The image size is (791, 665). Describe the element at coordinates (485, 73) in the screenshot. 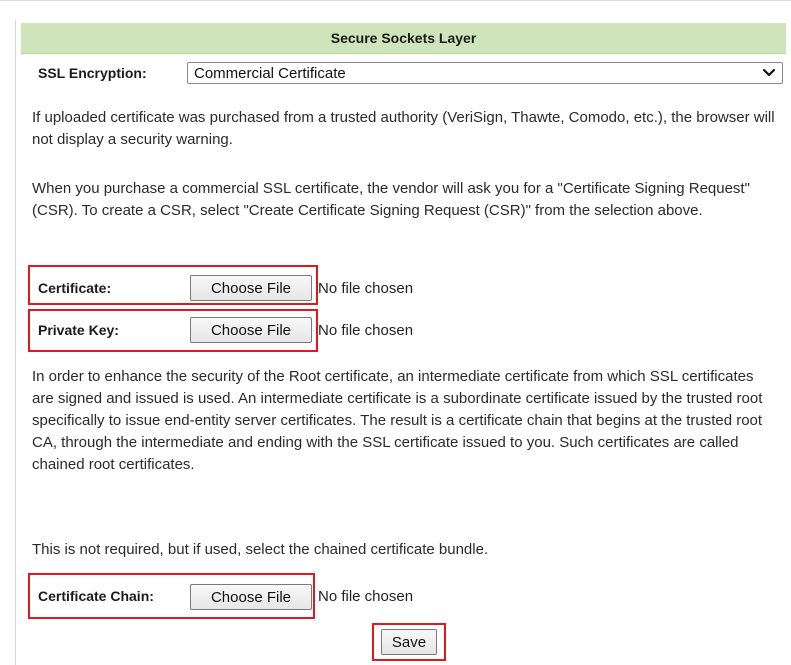

I see `ssl-encryption-select: Commercial Certificate` at that location.